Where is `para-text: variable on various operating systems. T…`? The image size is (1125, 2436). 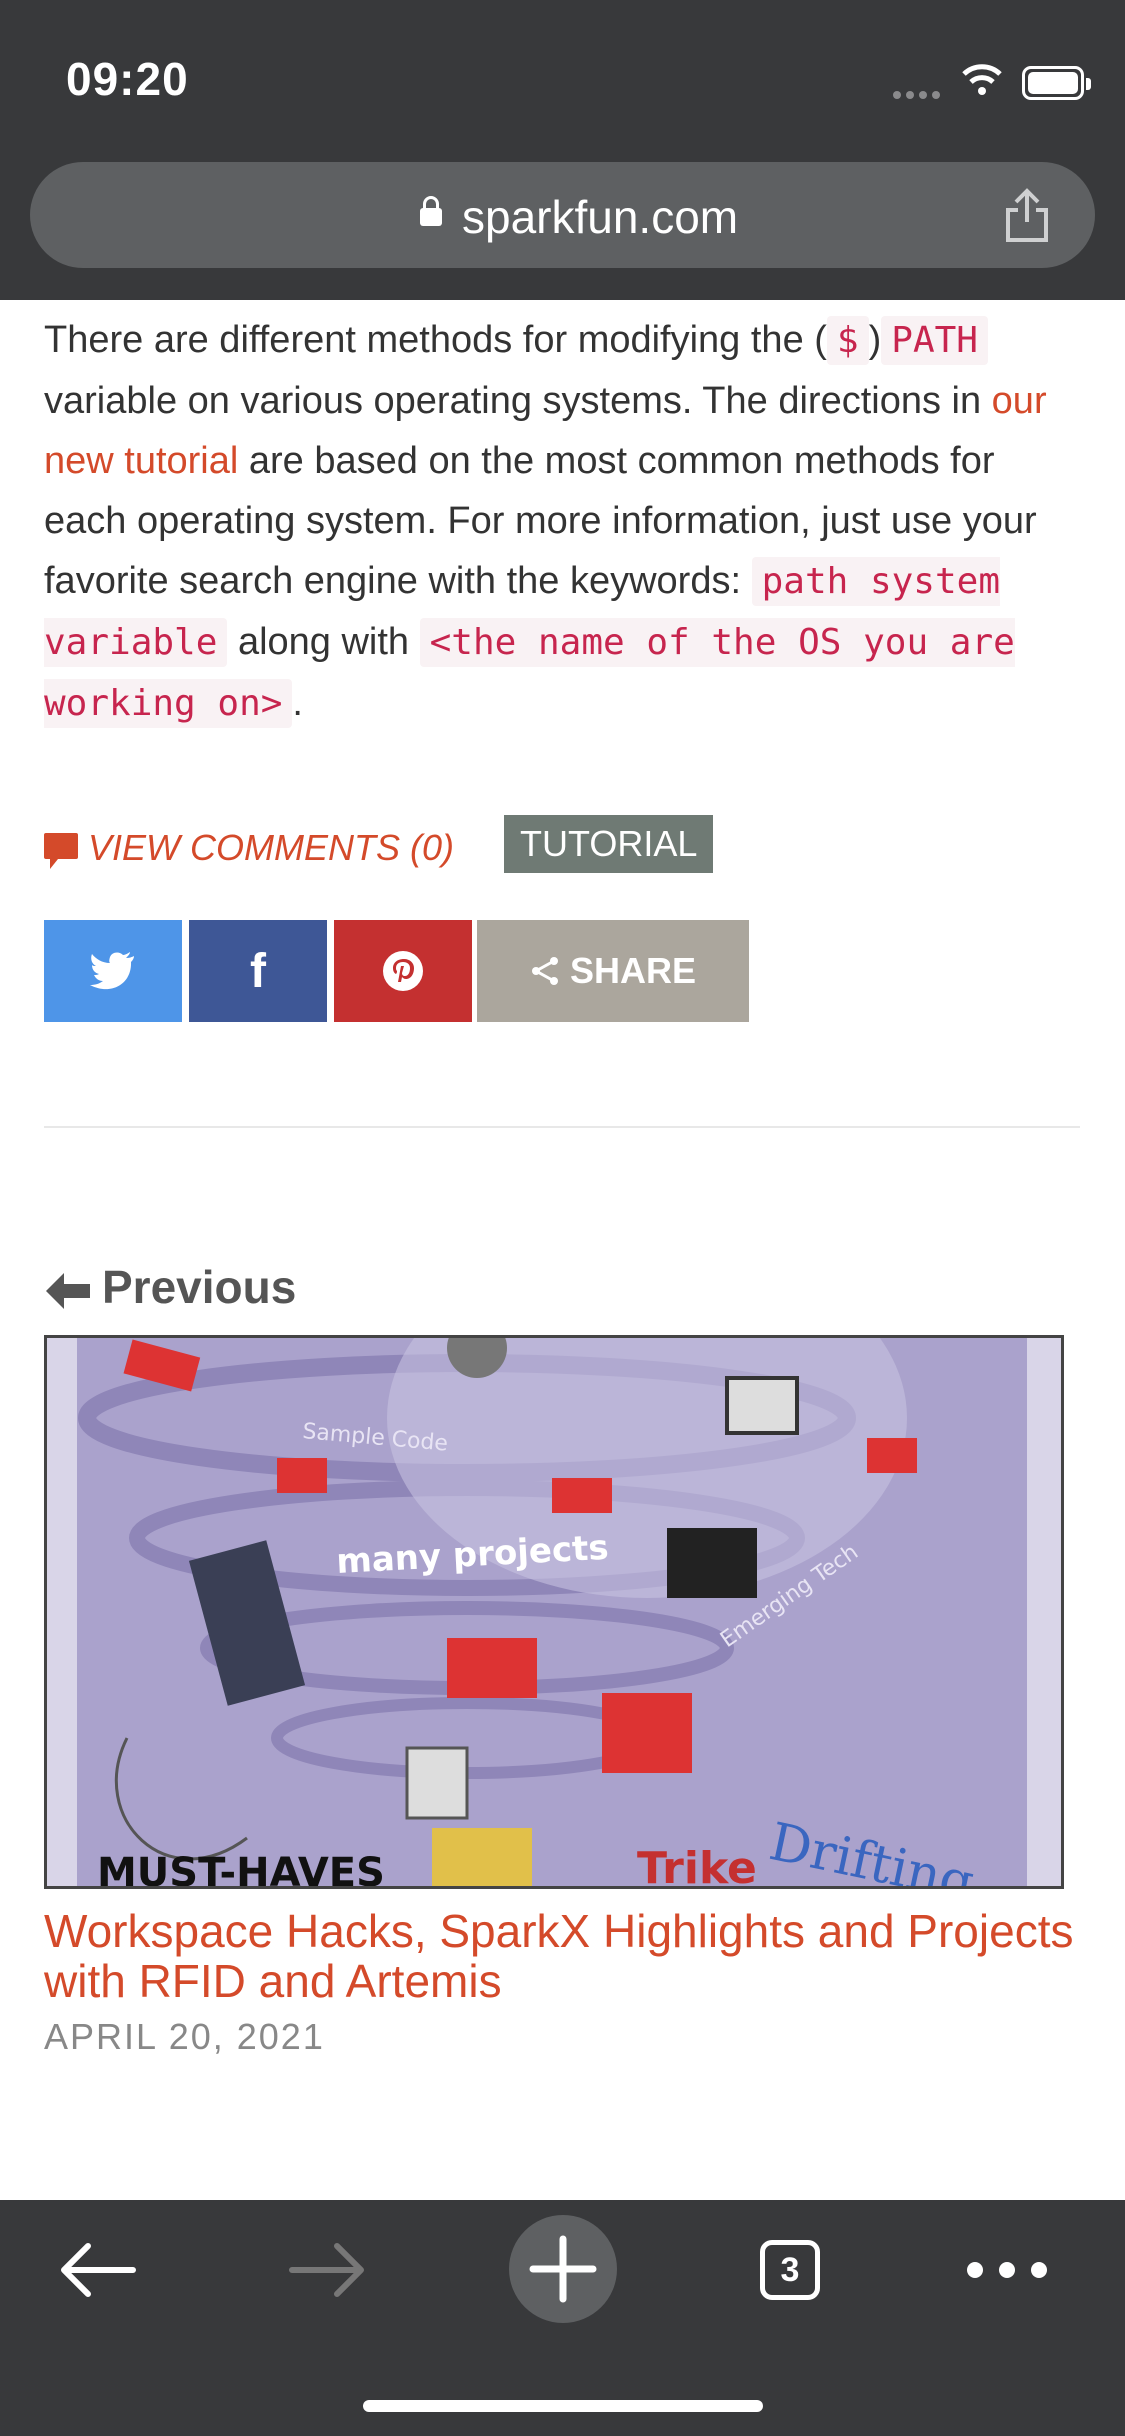
para-text: variable on various operating systems. T… is located at coordinates (518, 401).